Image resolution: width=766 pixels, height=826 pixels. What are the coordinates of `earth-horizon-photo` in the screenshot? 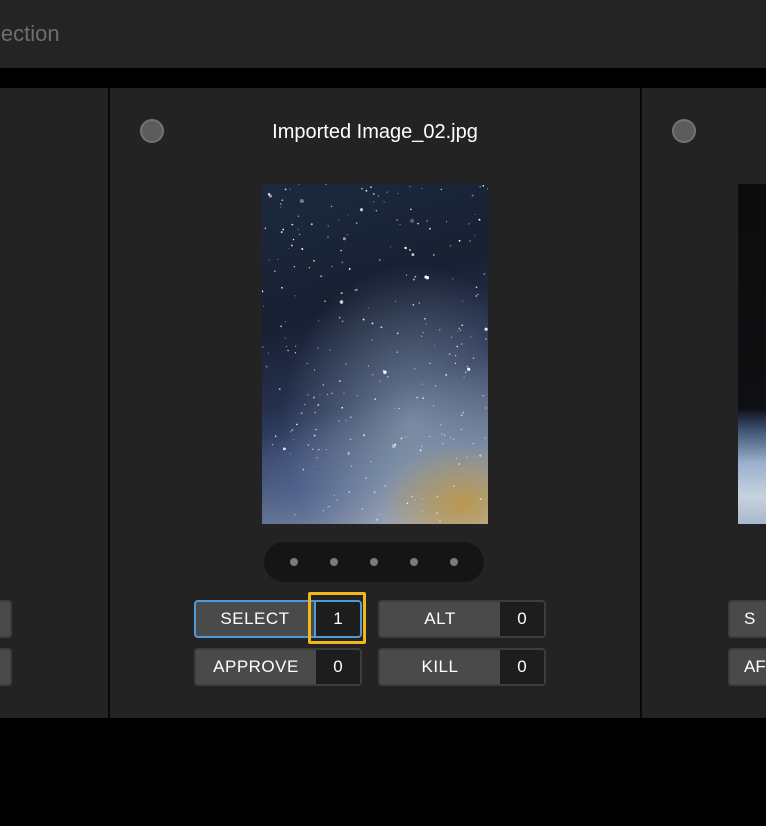 It's located at (752, 354).